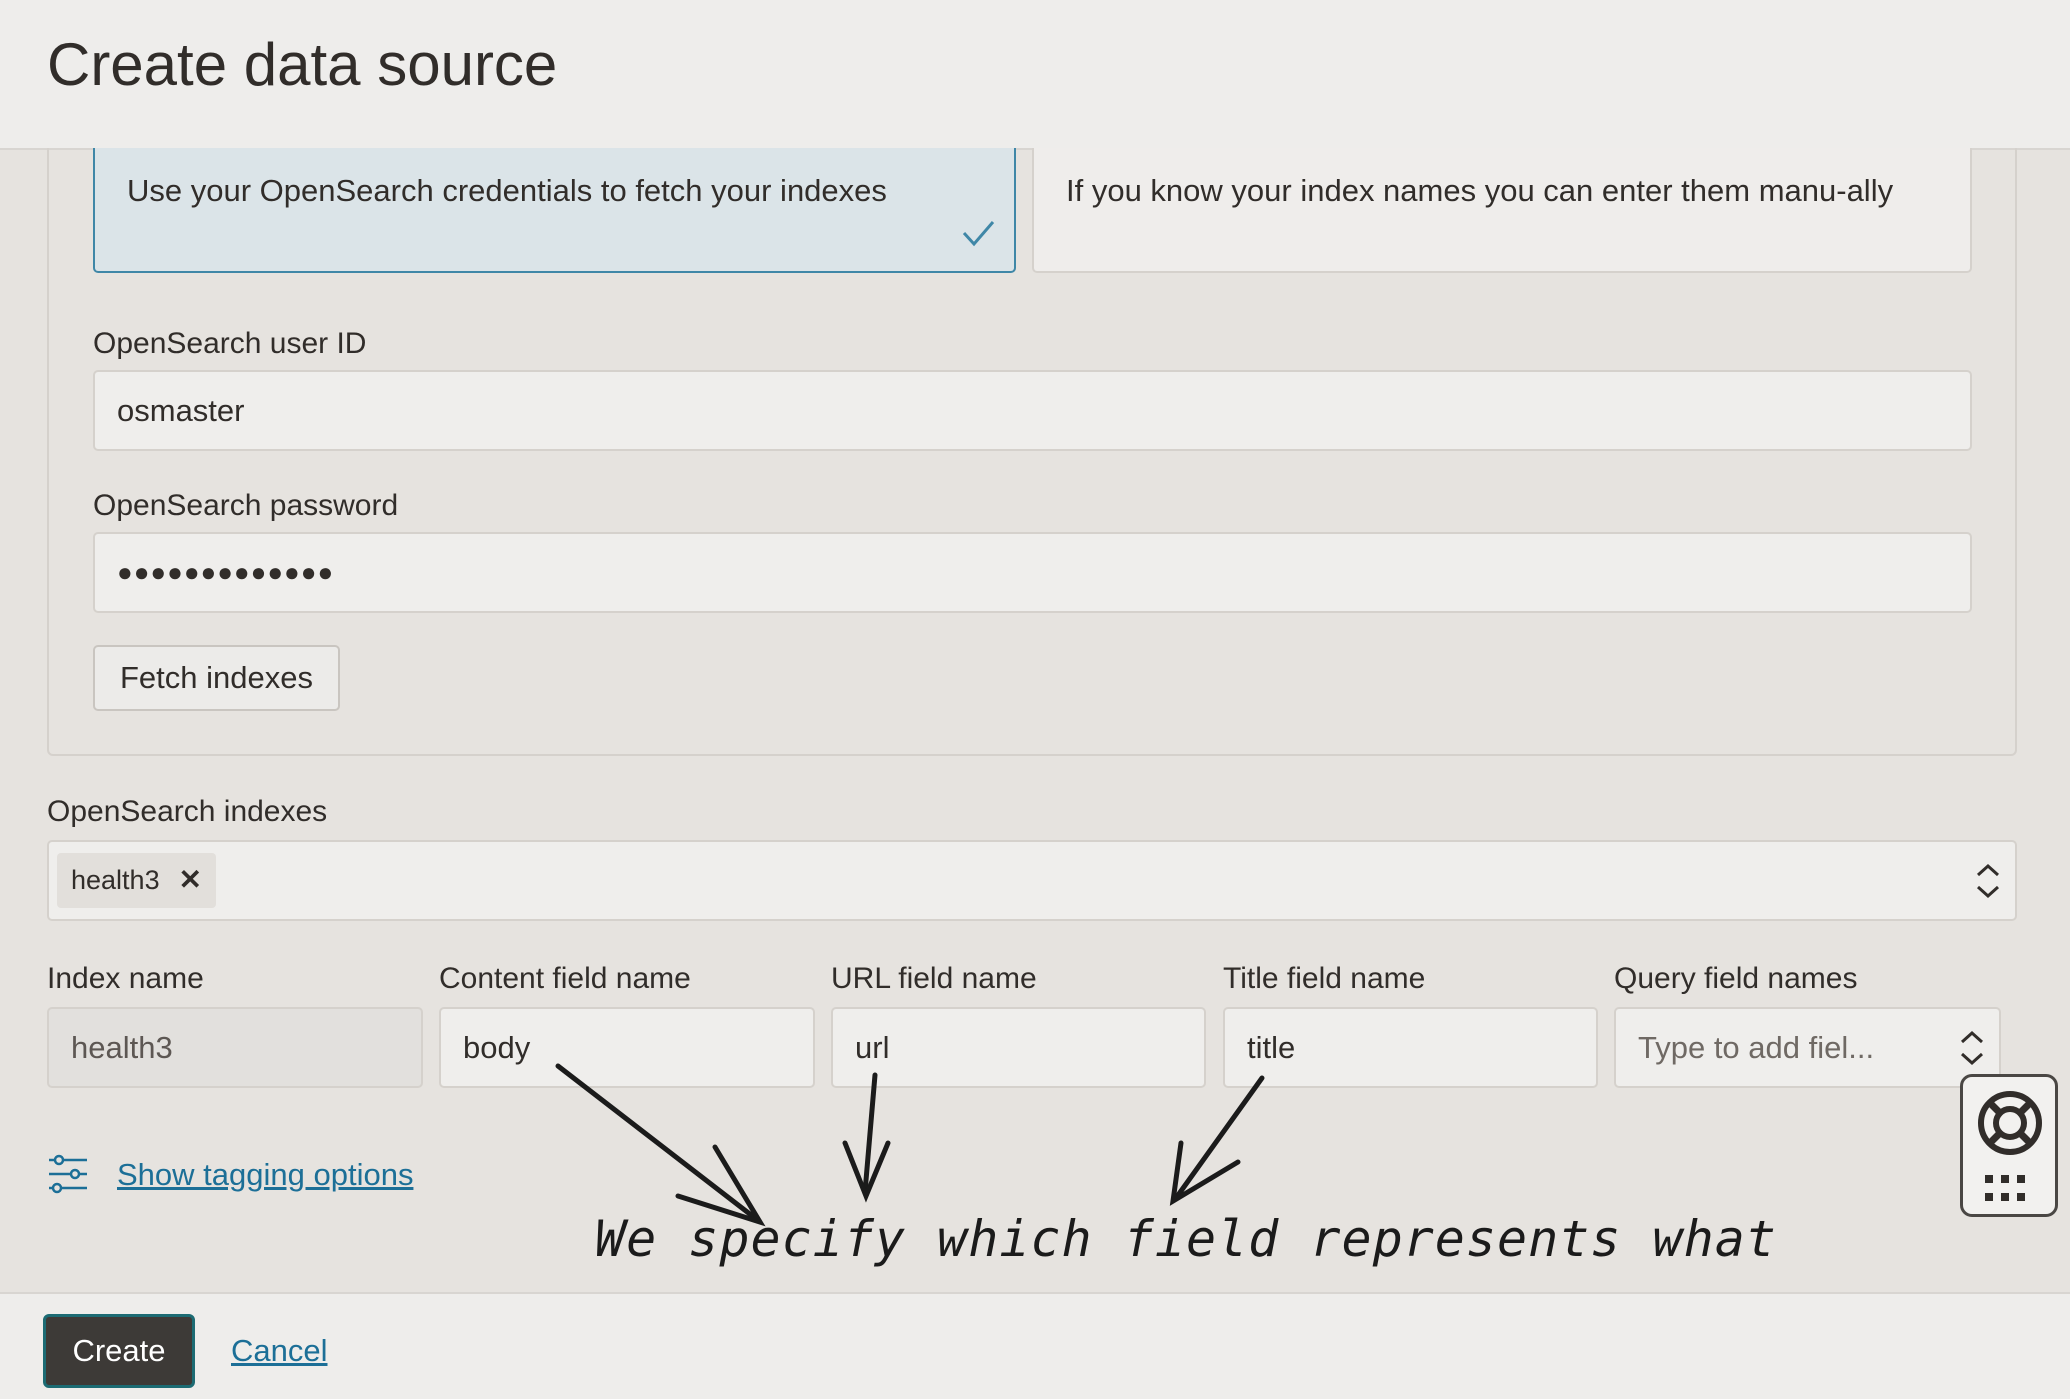  I want to click on show-tagging-options-link: Show tagging options, so click(265, 1175).